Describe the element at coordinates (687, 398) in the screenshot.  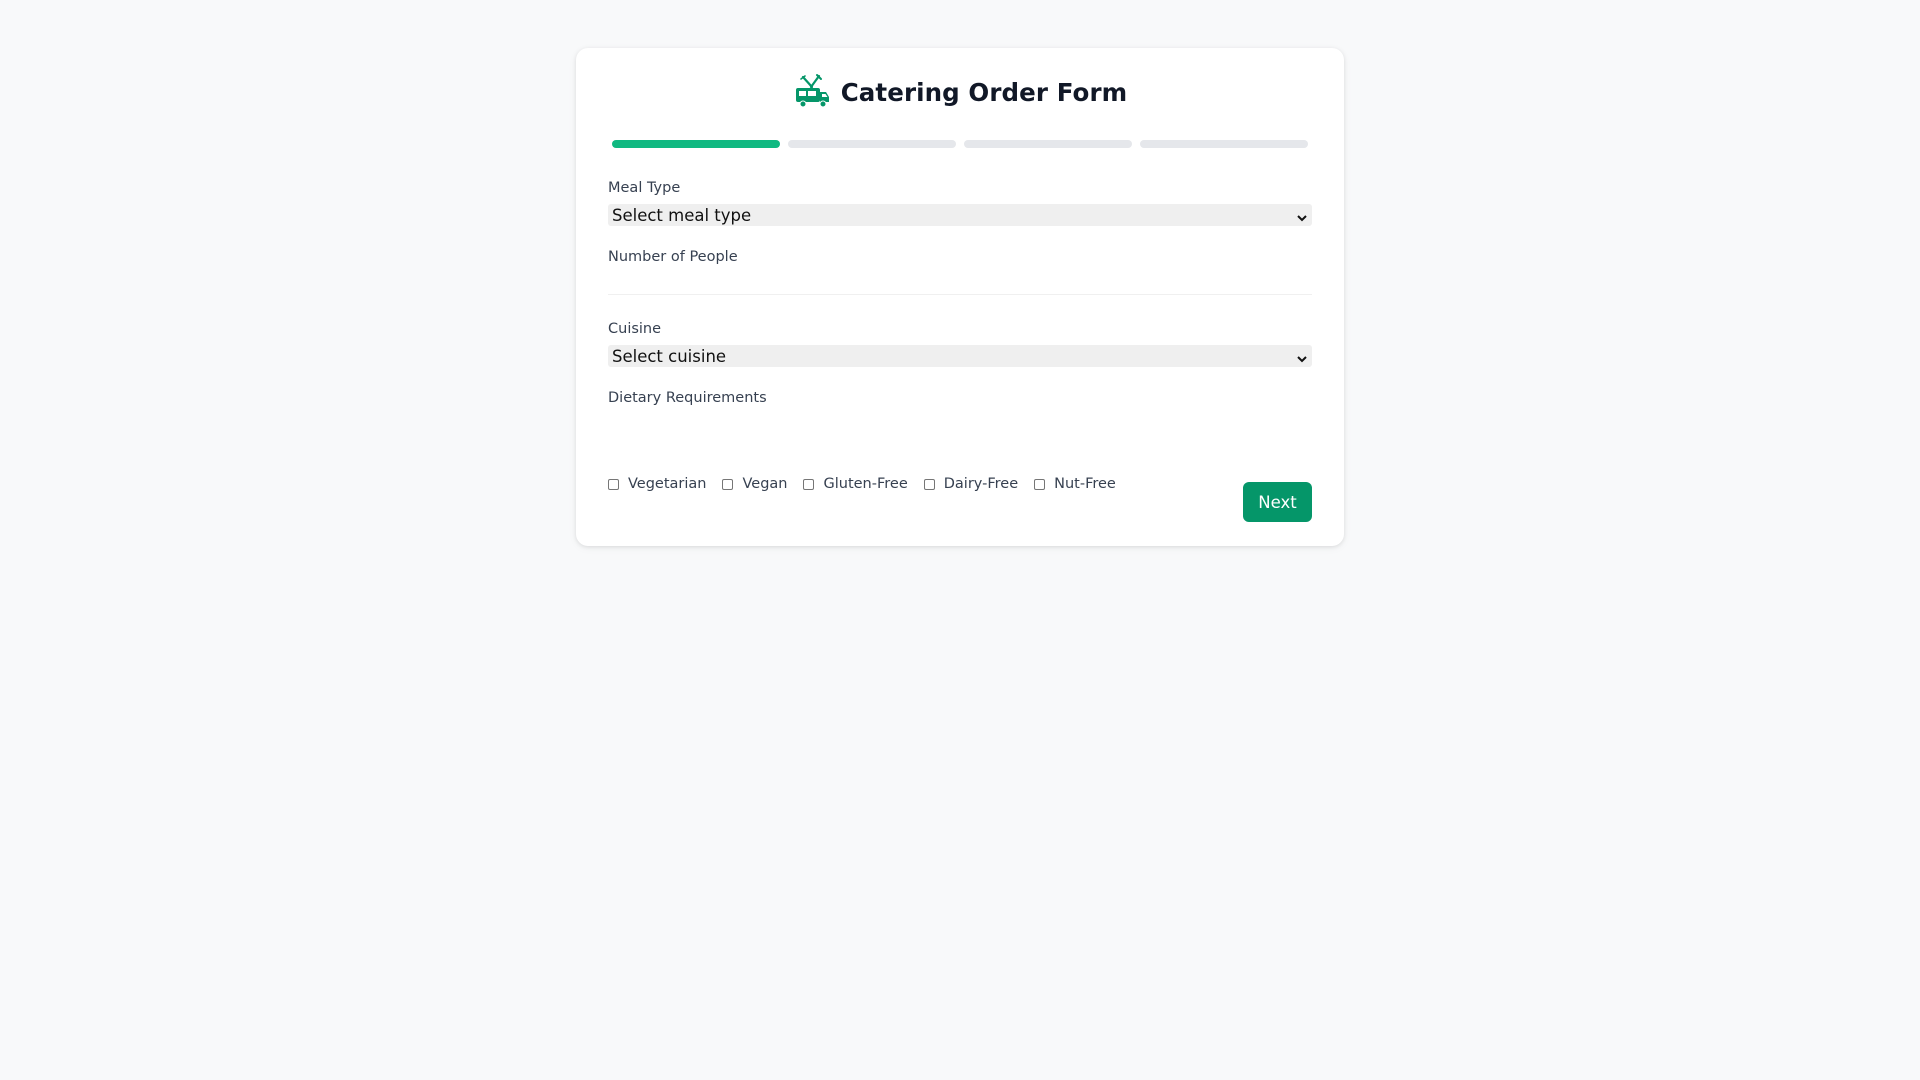
I see `dietary-label: Dietary Requirements` at that location.